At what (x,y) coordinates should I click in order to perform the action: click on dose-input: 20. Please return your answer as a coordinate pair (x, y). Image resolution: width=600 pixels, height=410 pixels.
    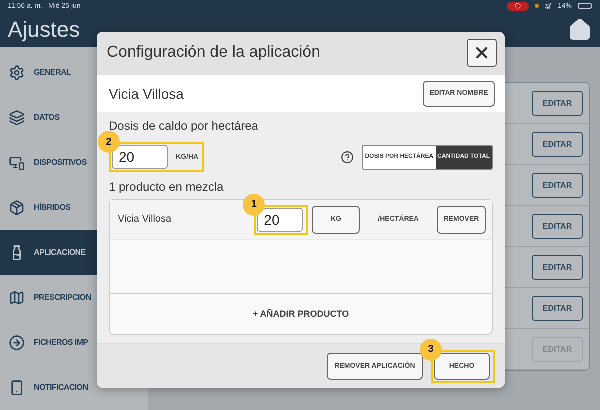
    Looking at the image, I should click on (140, 157).